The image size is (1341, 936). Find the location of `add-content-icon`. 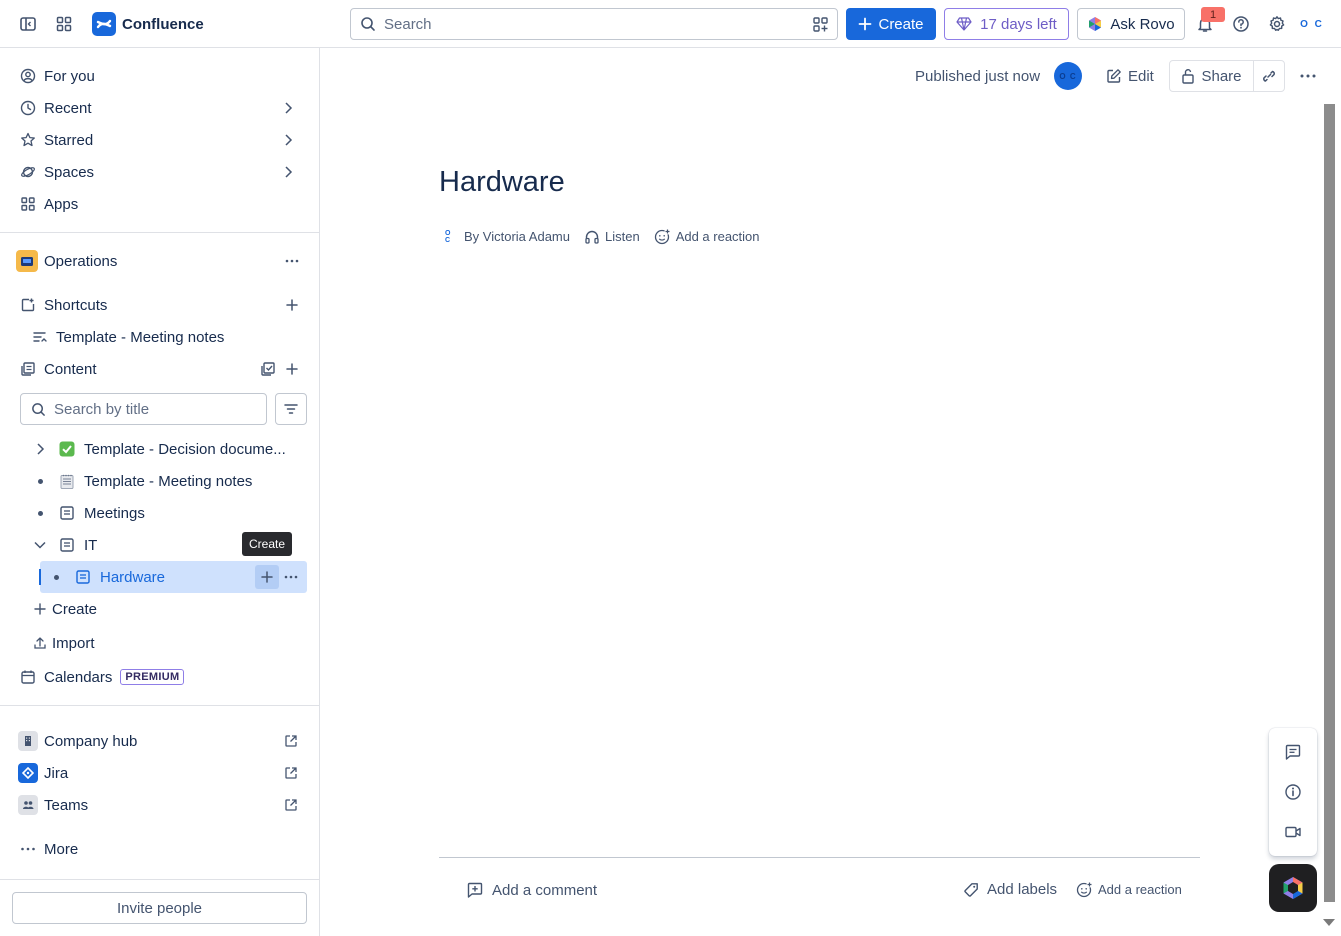

add-content-icon is located at coordinates (292, 369).